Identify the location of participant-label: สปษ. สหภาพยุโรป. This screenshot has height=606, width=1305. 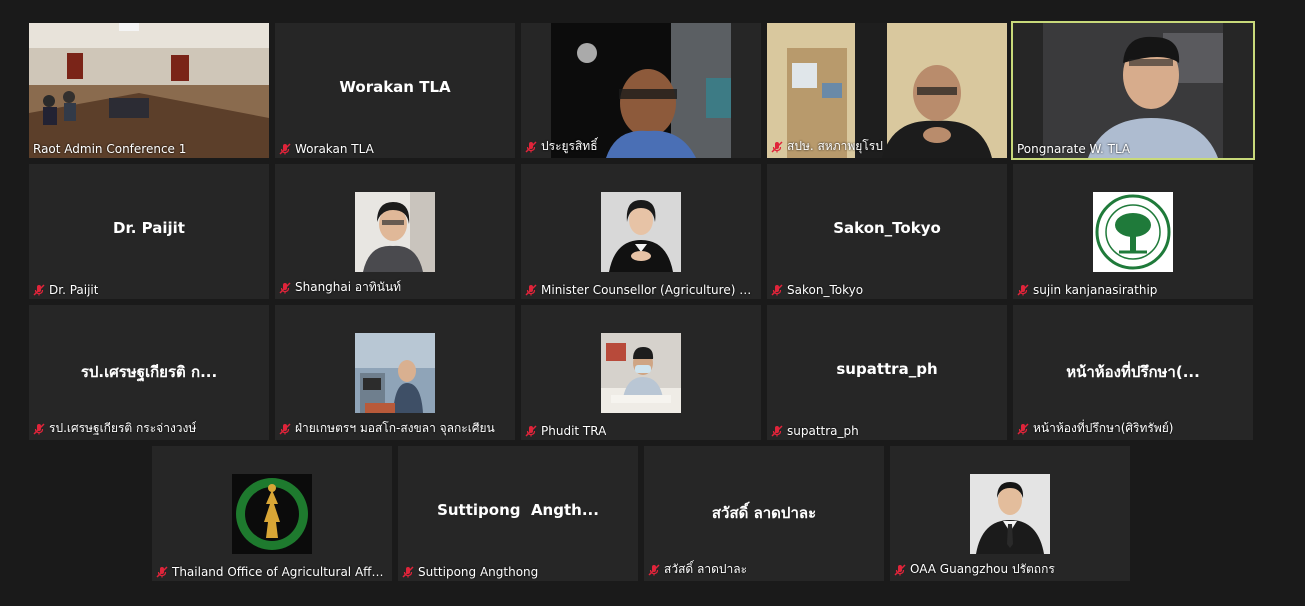
(827, 146).